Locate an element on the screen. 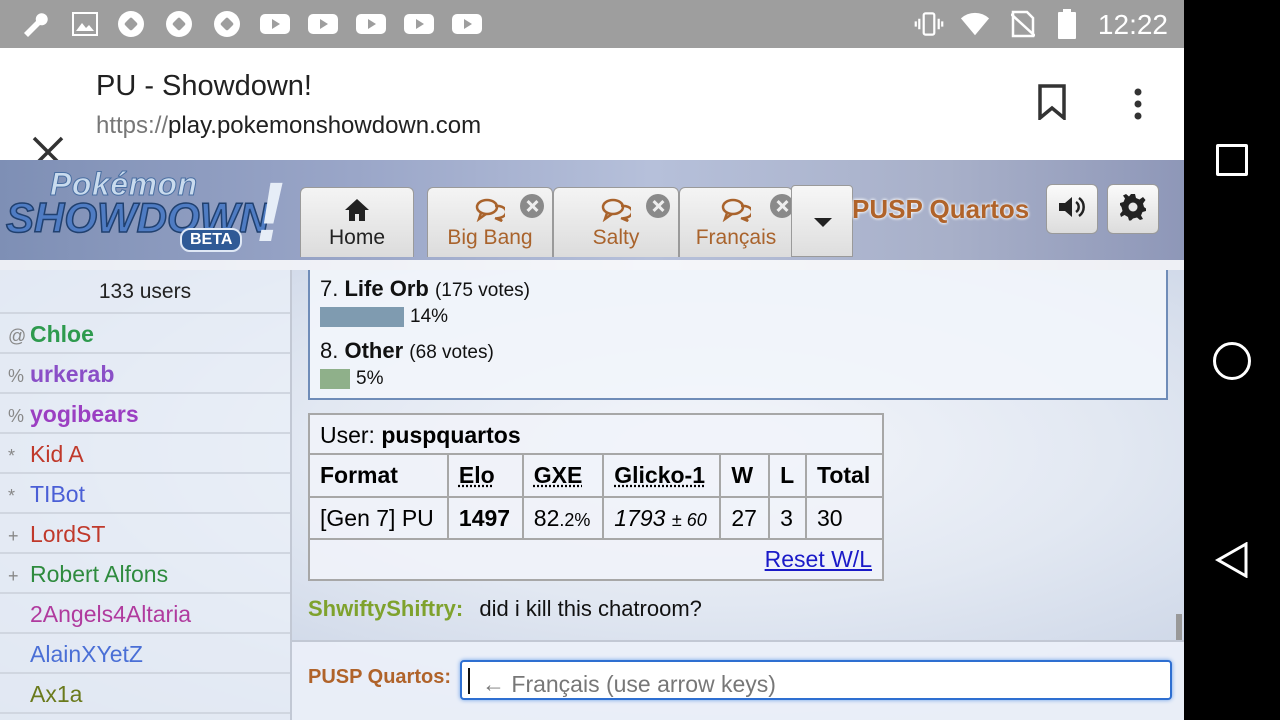 The width and height of the screenshot is (1280, 720). poll-bar is located at coordinates (362, 317).